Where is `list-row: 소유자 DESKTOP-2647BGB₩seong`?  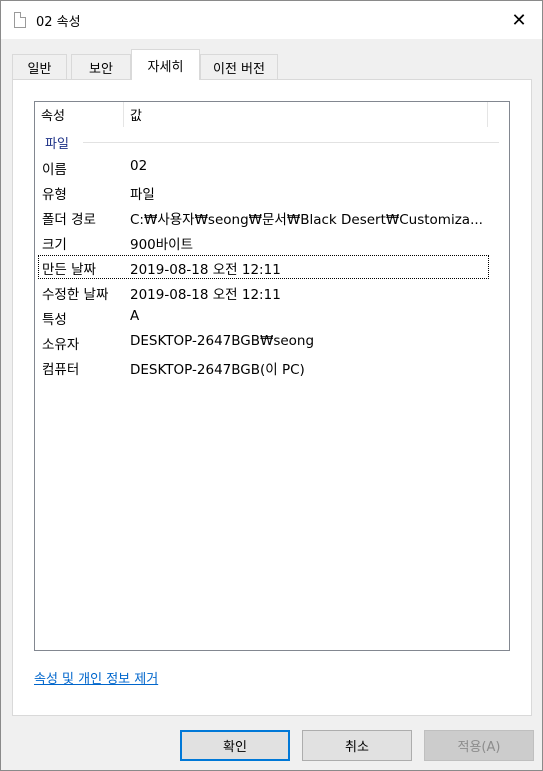 list-row: 소유자 DESKTOP-2647BGB₩seong is located at coordinates (263, 342).